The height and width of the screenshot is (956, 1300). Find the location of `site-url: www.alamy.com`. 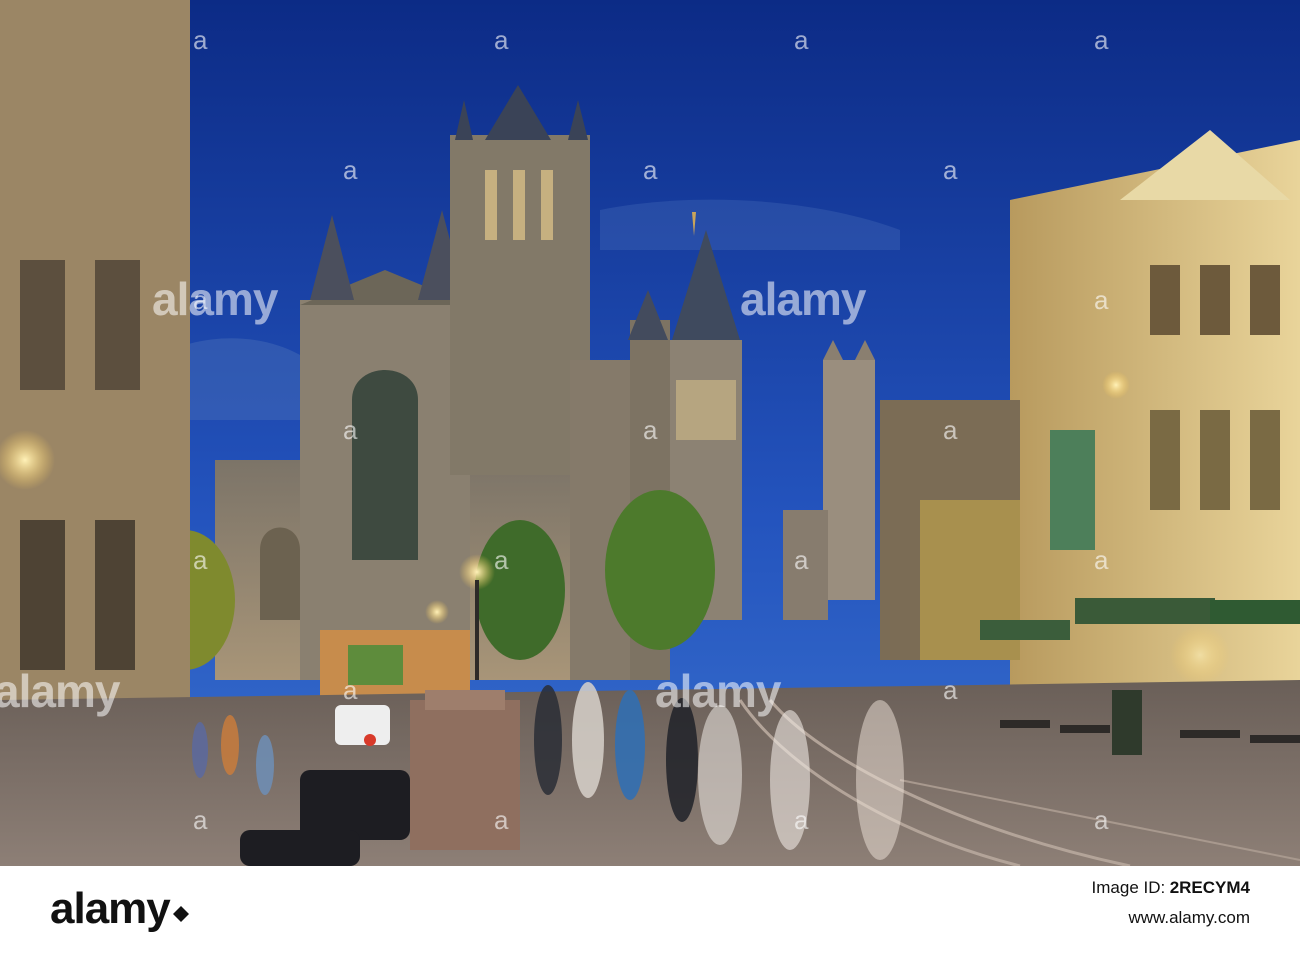

site-url: www.alamy.com is located at coordinates (1171, 918).